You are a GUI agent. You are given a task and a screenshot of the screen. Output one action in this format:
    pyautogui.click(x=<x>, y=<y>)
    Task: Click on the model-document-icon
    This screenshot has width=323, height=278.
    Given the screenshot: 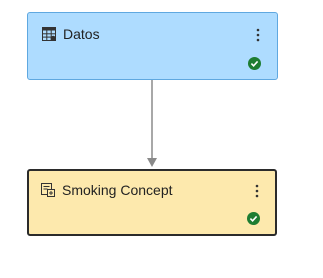 What is the action you would take?
    pyautogui.click(x=48, y=190)
    